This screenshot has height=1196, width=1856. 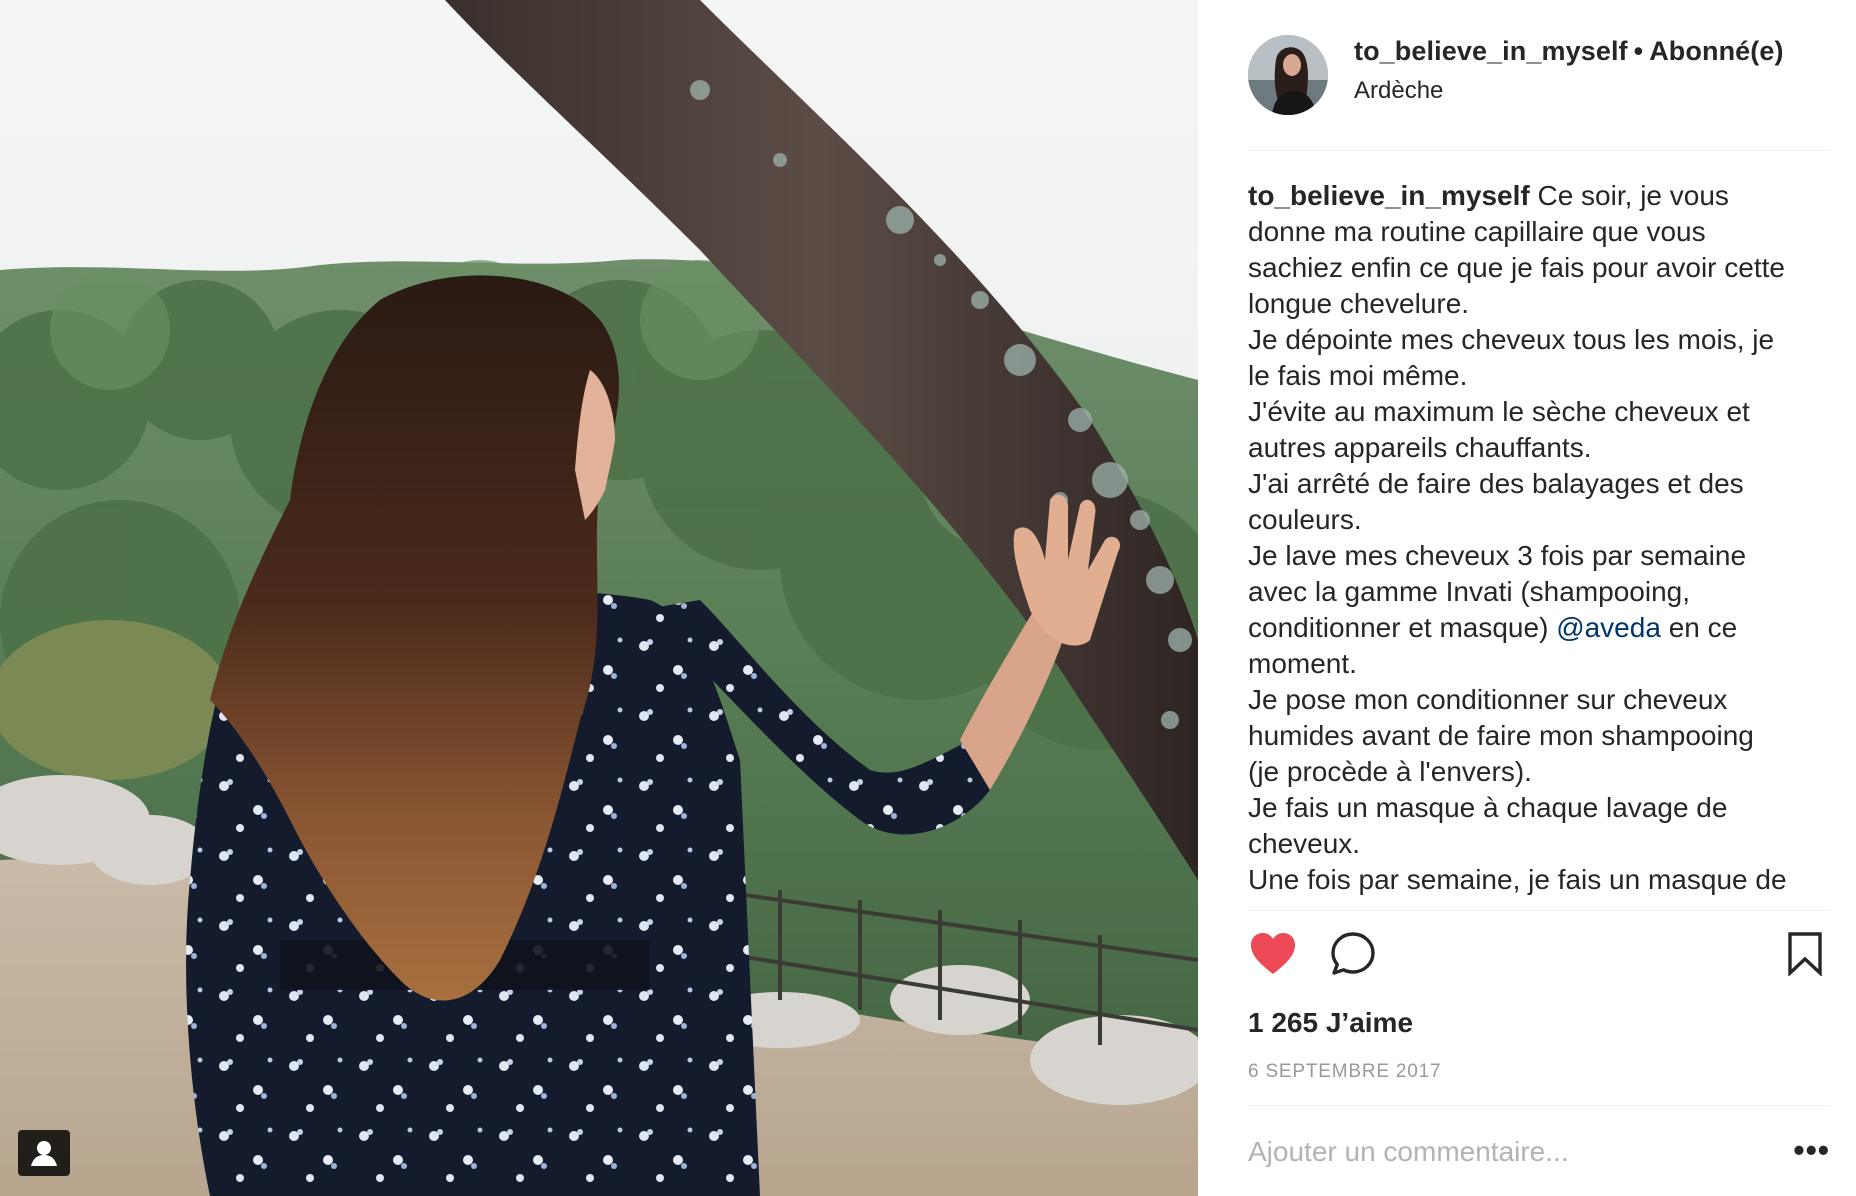 What do you see at coordinates (1569, 70) in the screenshot?
I see `header-text: to_believe_in_myself • Abonné(e) Ardèche` at bounding box center [1569, 70].